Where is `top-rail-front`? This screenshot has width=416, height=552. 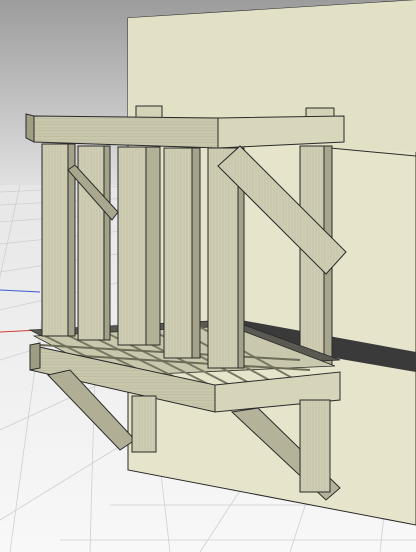
top-rail-front is located at coordinates (126, 132).